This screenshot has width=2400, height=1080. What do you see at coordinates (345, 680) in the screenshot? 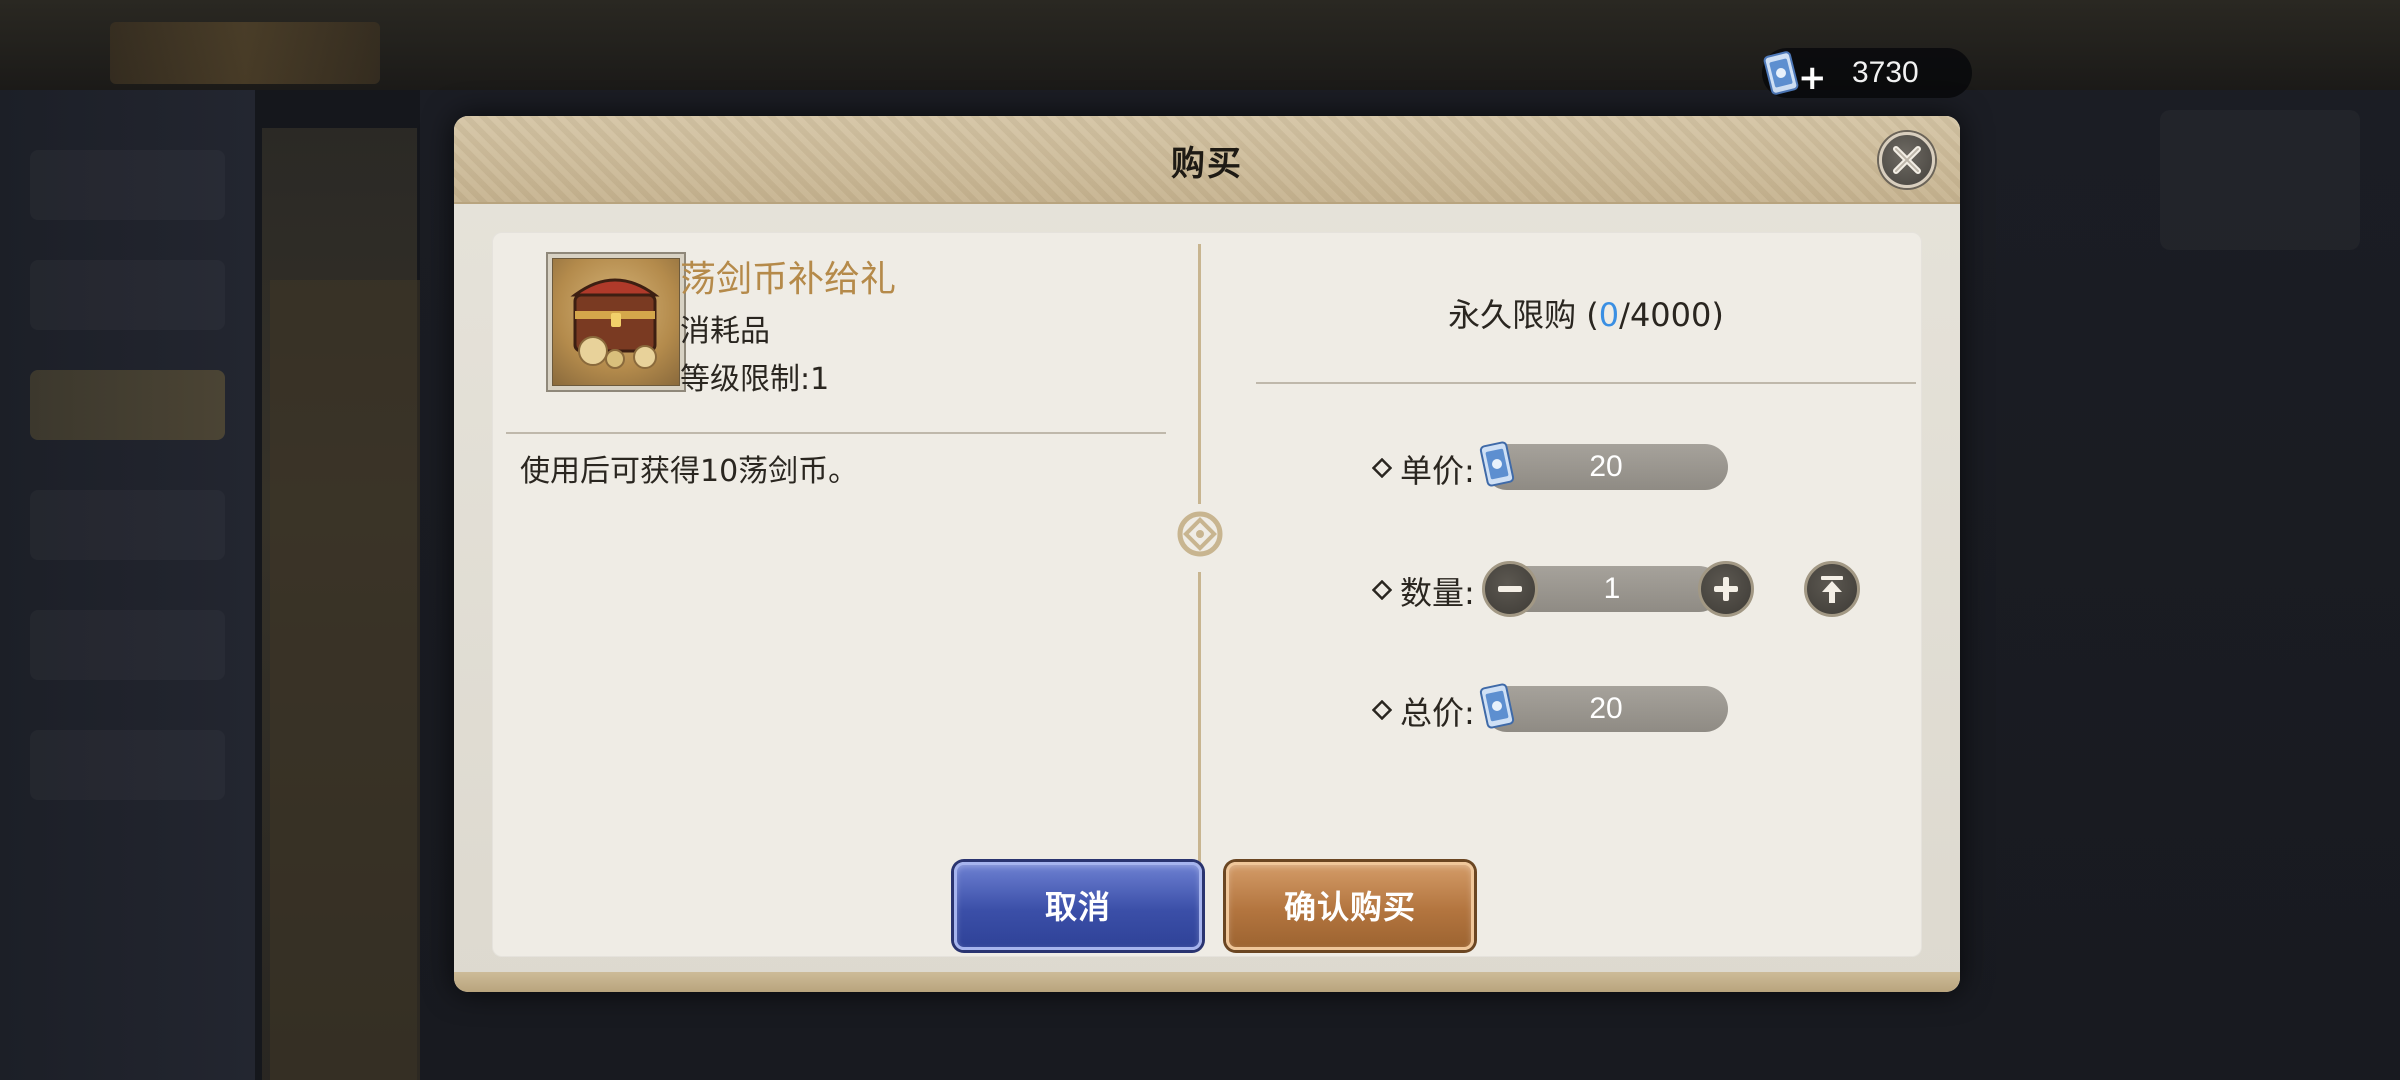
I see `background-list-strip` at bounding box center [345, 680].